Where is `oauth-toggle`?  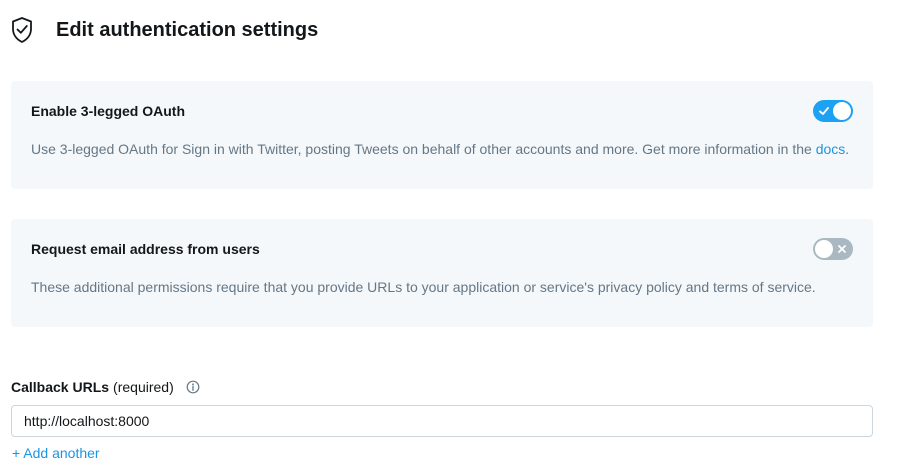 oauth-toggle is located at coordinates (833, 111).